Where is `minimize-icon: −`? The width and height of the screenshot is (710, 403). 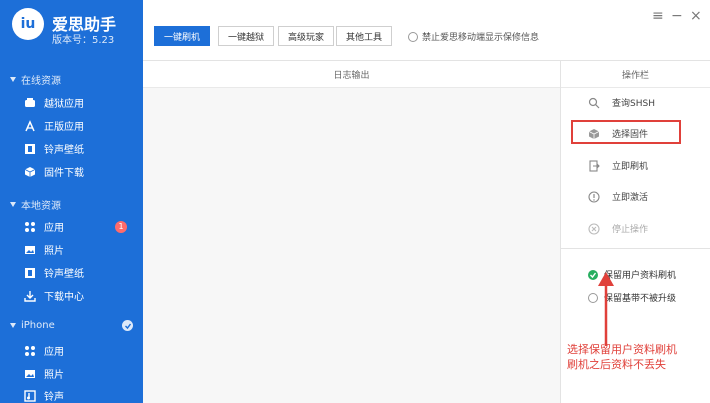 minimize-icon: − is located at coordinates (677, 16).